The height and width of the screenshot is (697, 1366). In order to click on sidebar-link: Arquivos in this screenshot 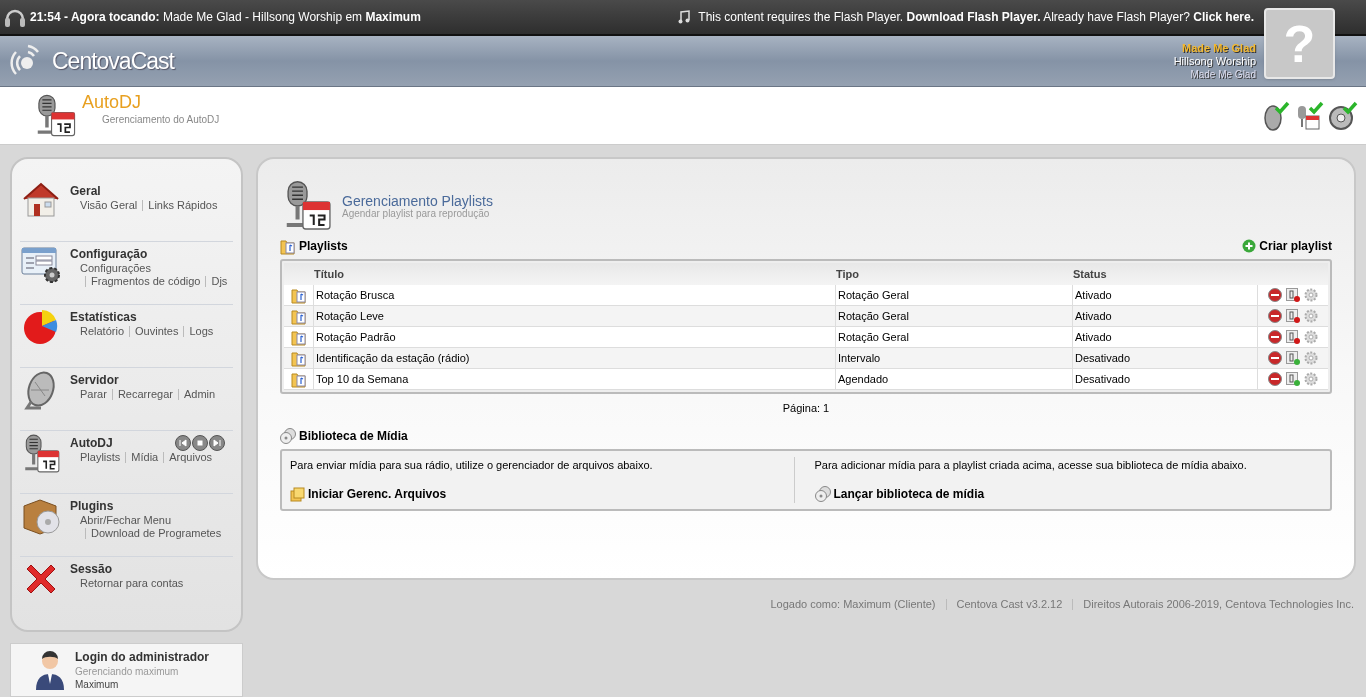, I will do `click(191, 457)`.